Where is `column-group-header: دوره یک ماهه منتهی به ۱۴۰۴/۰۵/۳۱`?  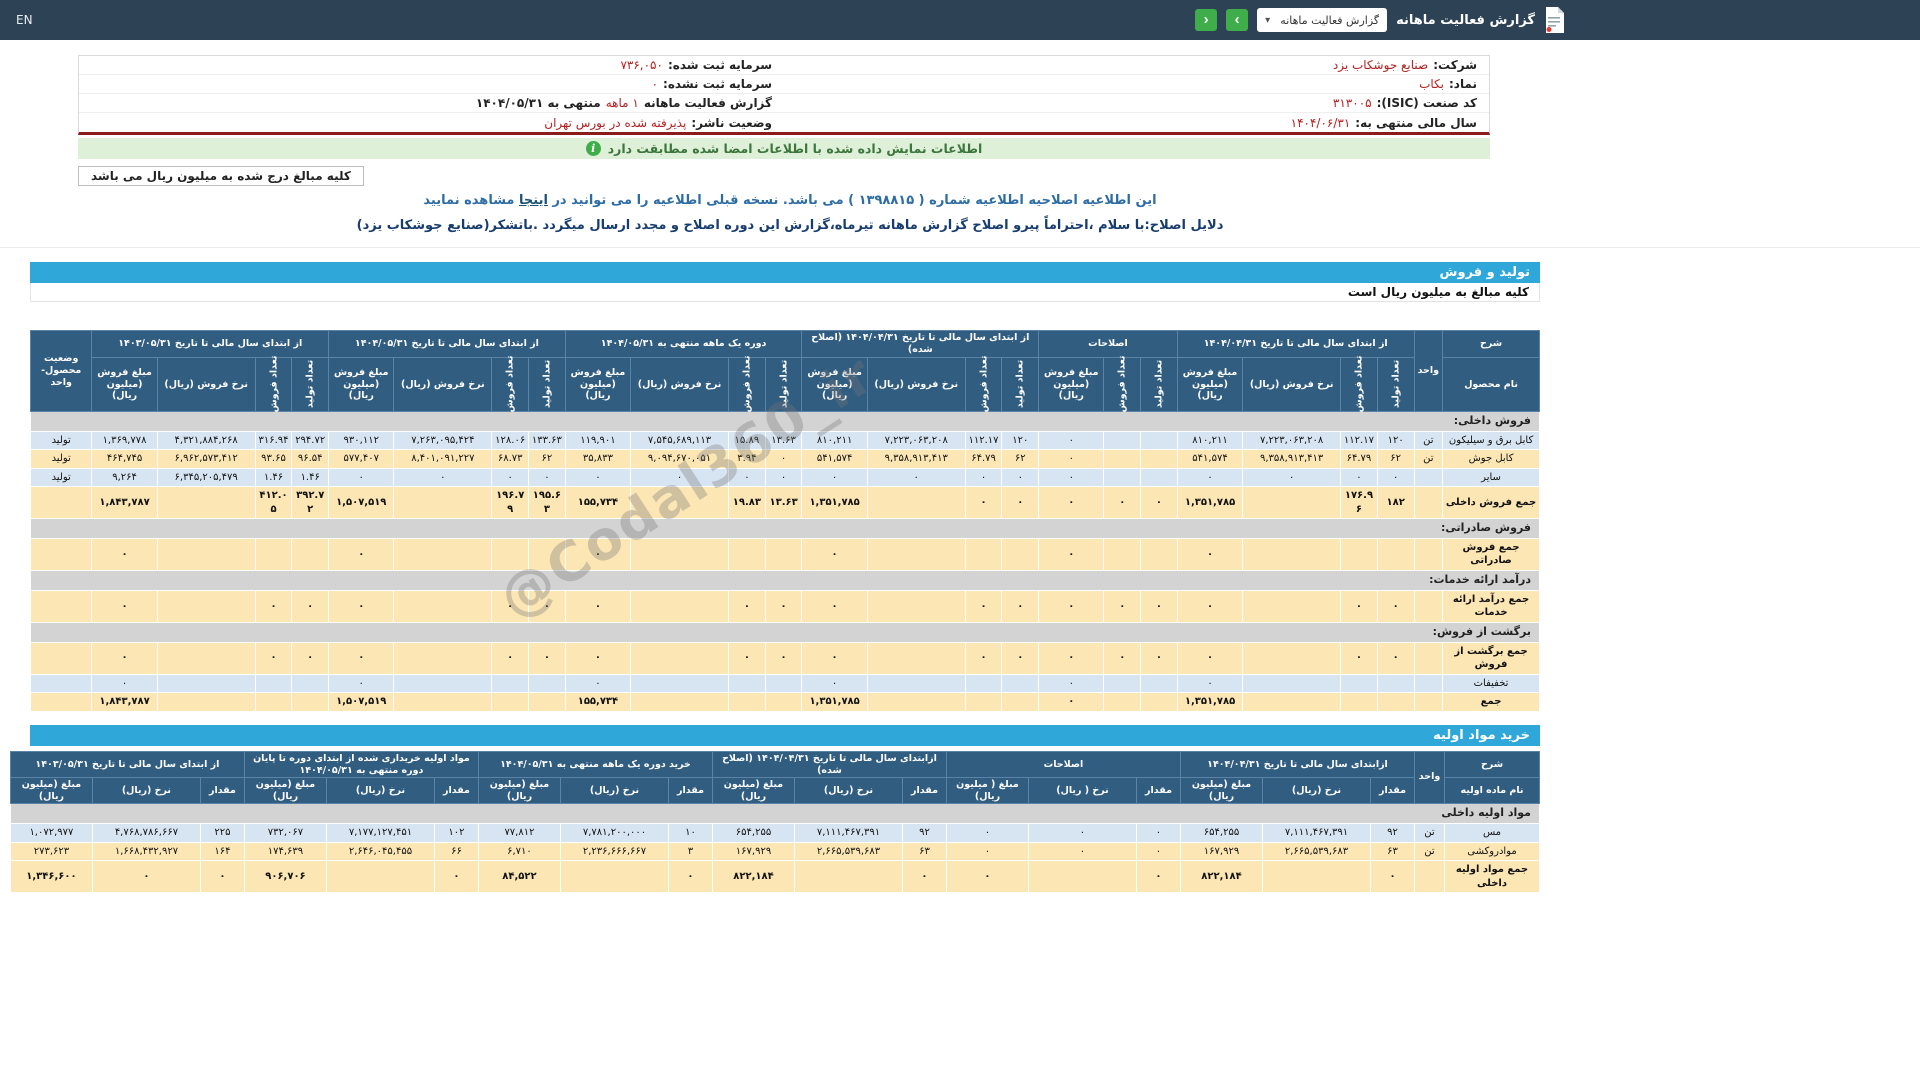
column-group-header: دوره یک ماهه منتهی به ۱۴۰۴/۰۵/۳۱ is located at coordinates (683, 344).